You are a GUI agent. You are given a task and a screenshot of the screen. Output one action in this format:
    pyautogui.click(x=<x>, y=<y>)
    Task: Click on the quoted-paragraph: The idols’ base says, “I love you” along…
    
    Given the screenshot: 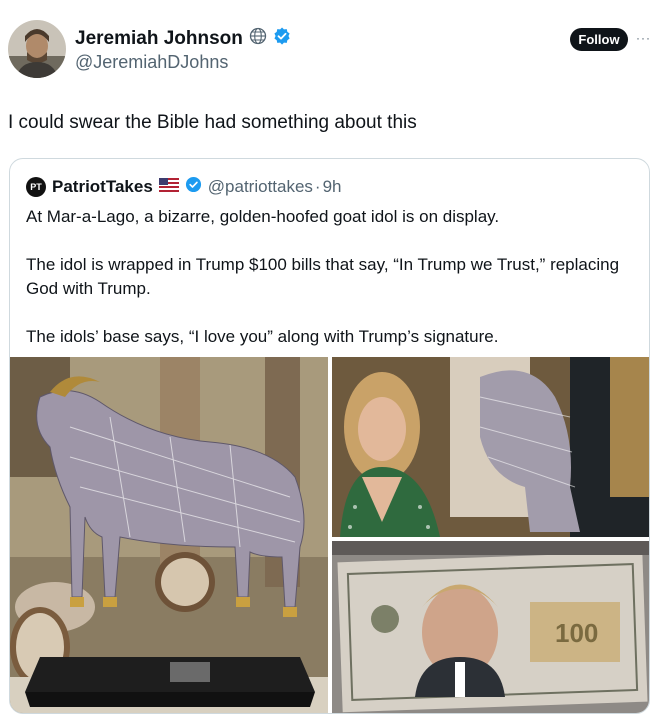 What is the action you would take?
    pyautogui.click(x=262, y=336)
    